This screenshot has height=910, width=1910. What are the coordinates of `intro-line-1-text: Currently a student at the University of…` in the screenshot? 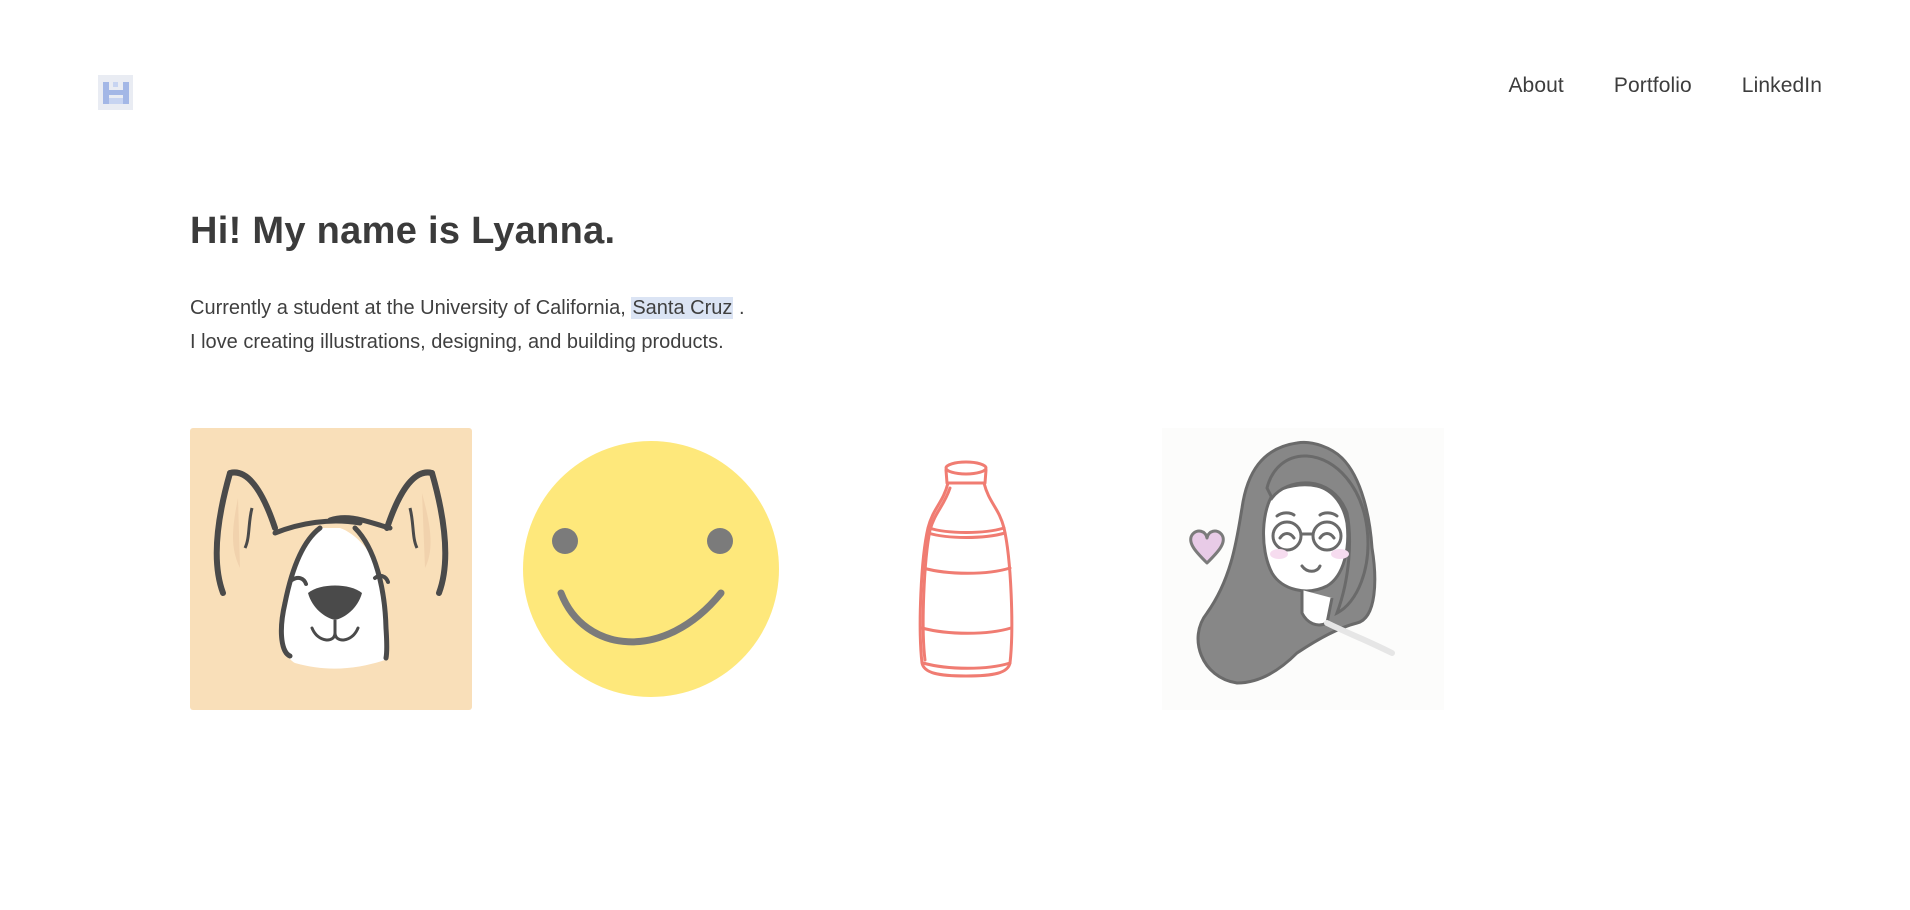 It's located at (408, 308).